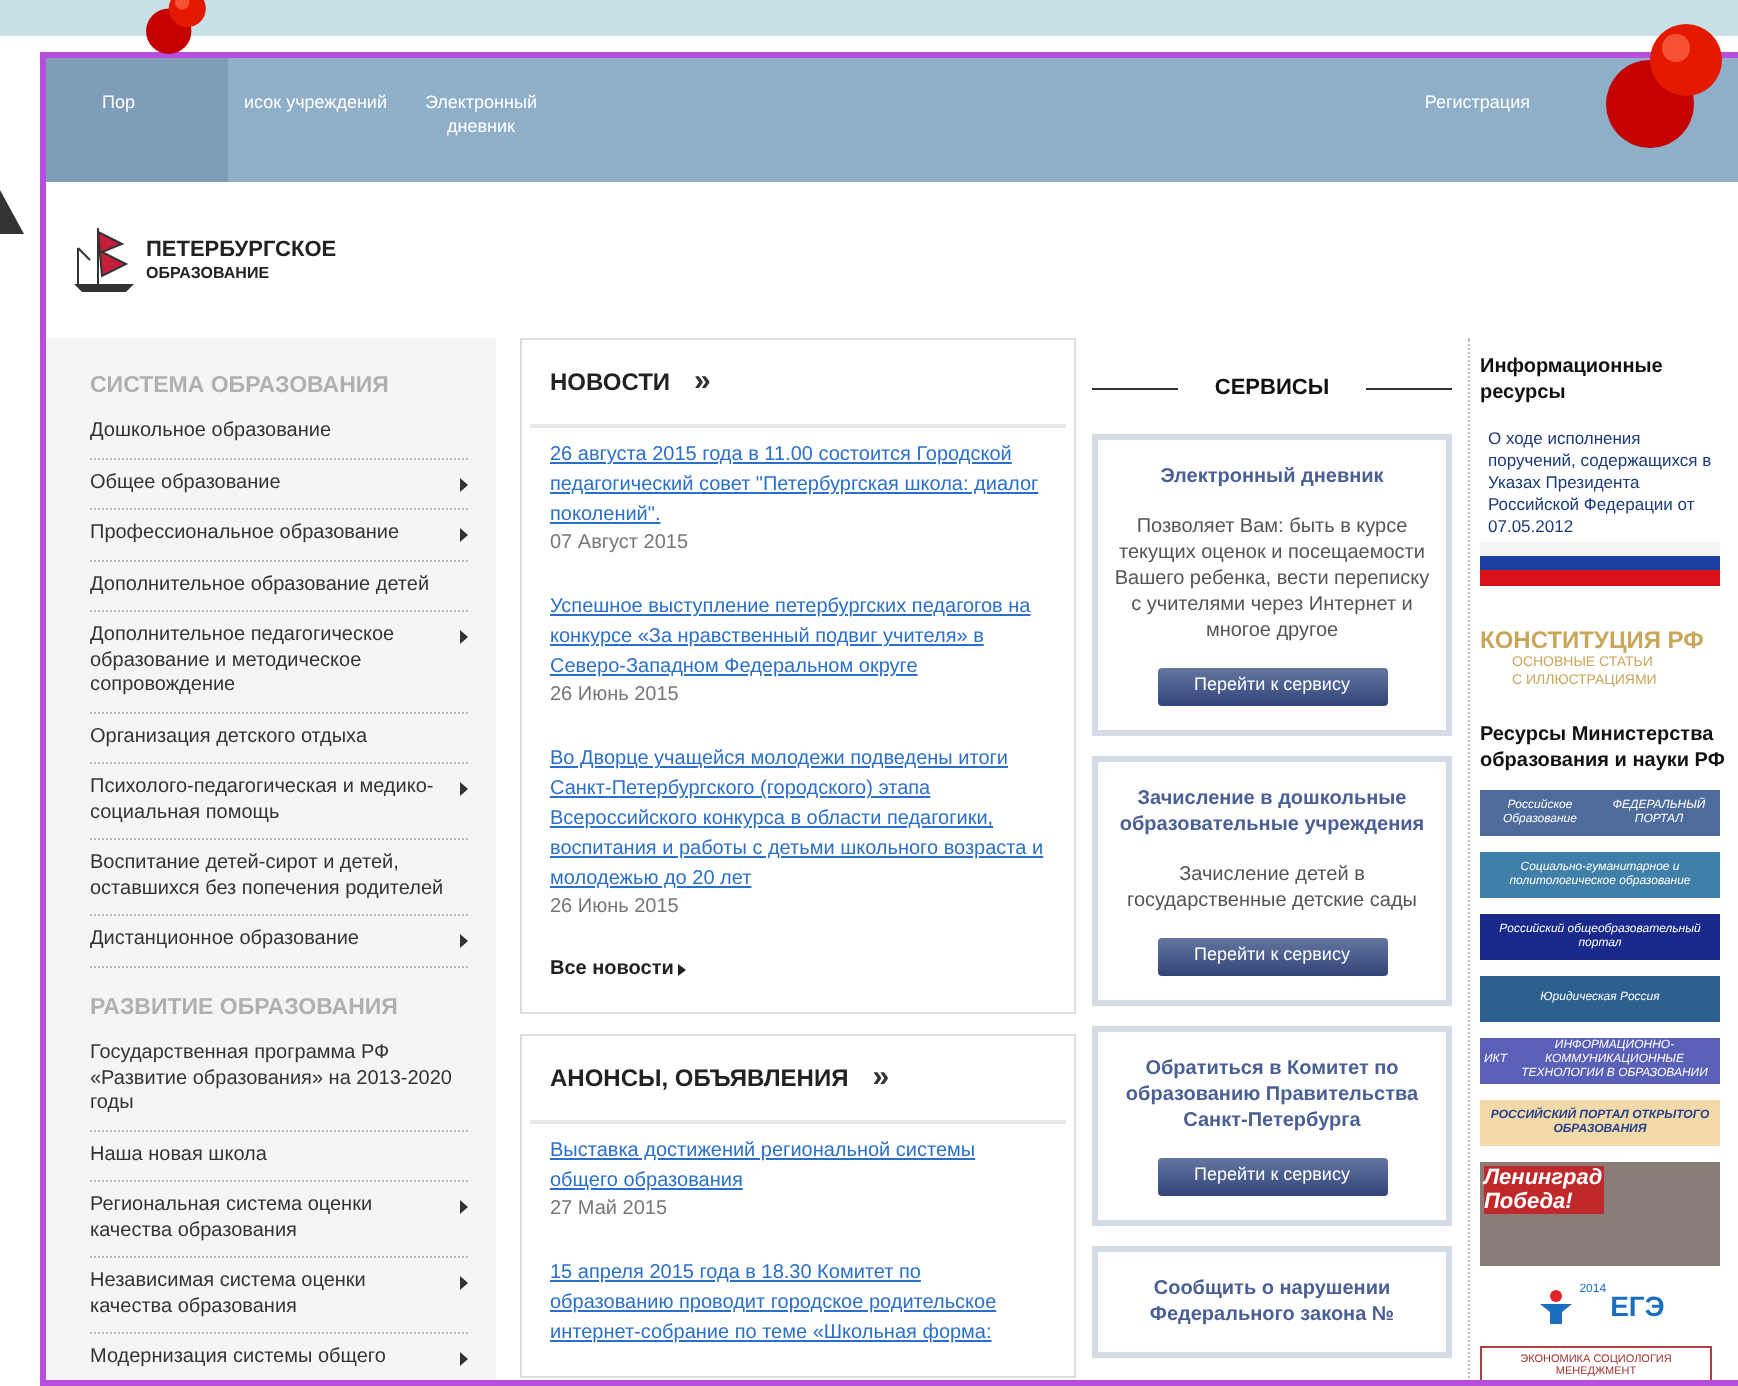 This screenshot has height=1386, width=1738. I want to click on service-title: Обратиться в Комитет по образованию Правительства Санкт-Петербурга, so click(1272, 1094).